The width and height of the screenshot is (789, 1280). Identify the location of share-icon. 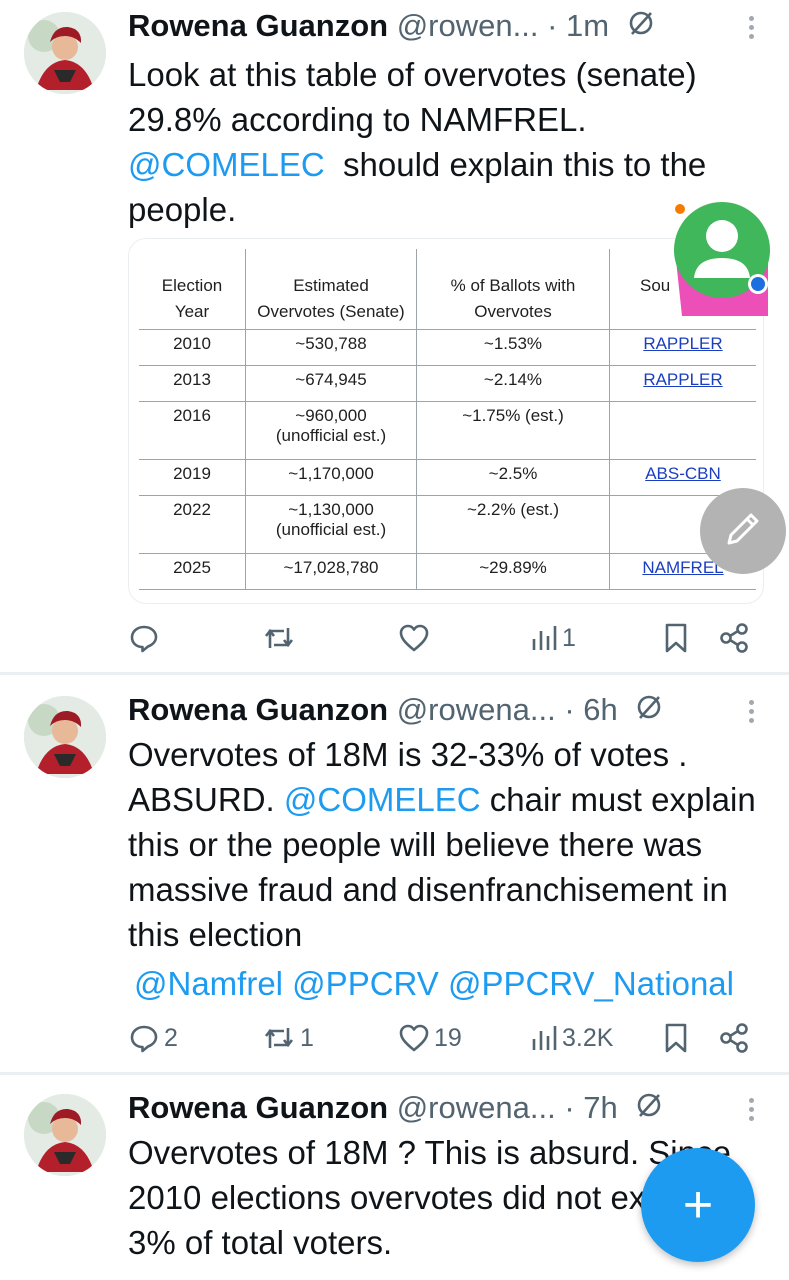
(734, 1038).